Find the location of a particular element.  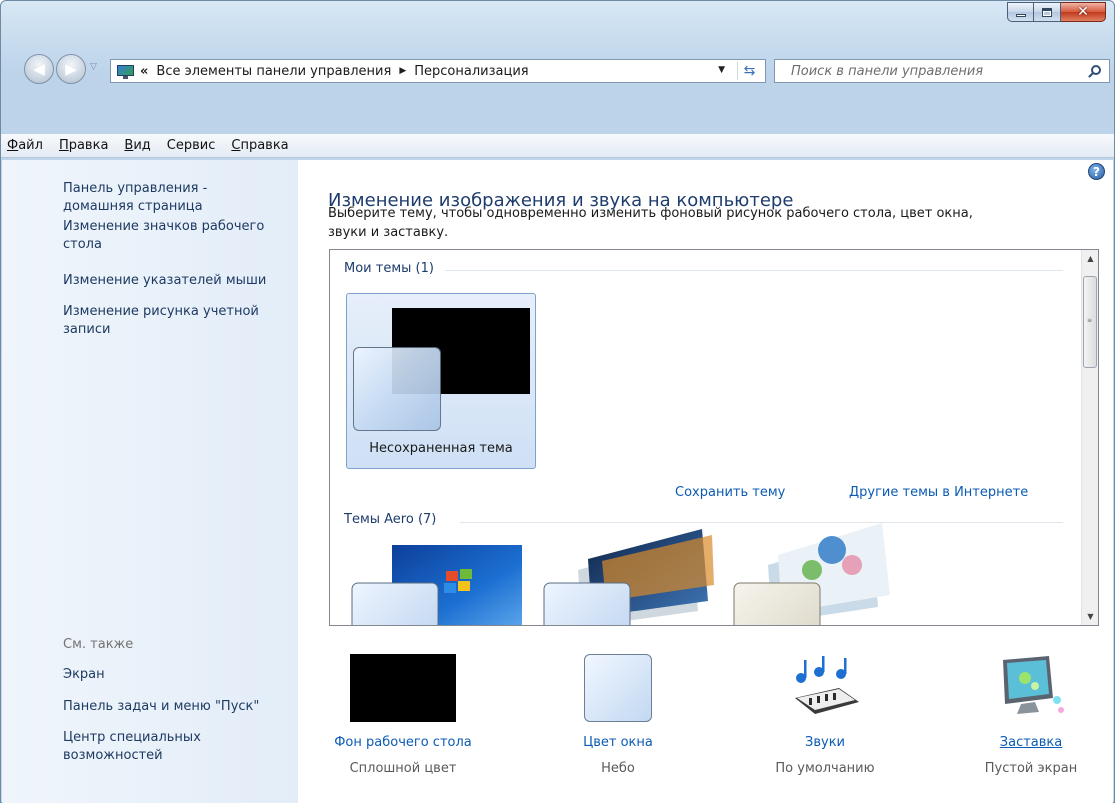

window-color-item: Цвет окна Небо is located at coordinates (618, 716).